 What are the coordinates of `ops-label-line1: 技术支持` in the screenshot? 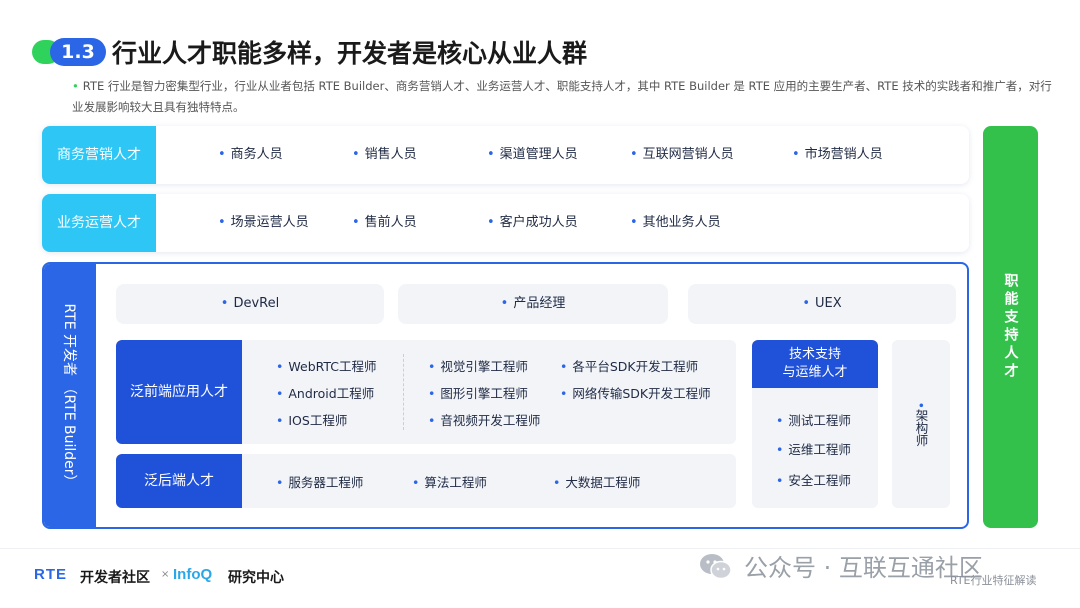 It's located at (814, 354).